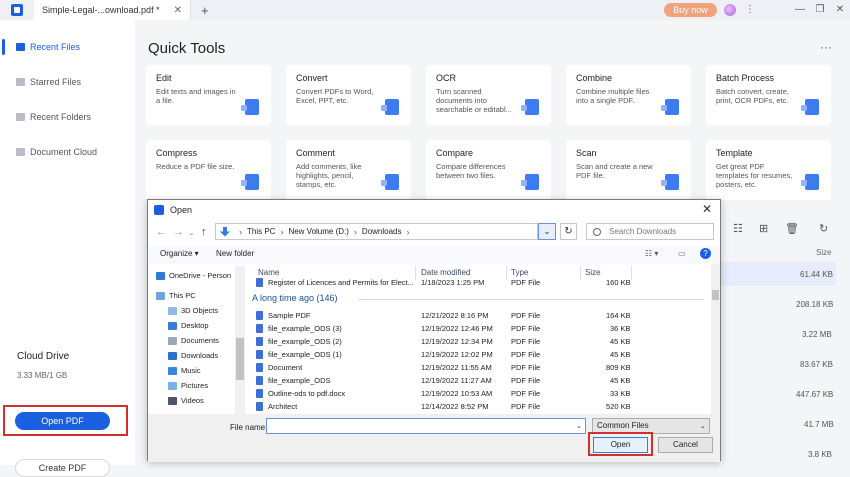 This screenshot has height=477, width=850. I want to click on file-list-scrollbar-thumb, so click(715, 295).